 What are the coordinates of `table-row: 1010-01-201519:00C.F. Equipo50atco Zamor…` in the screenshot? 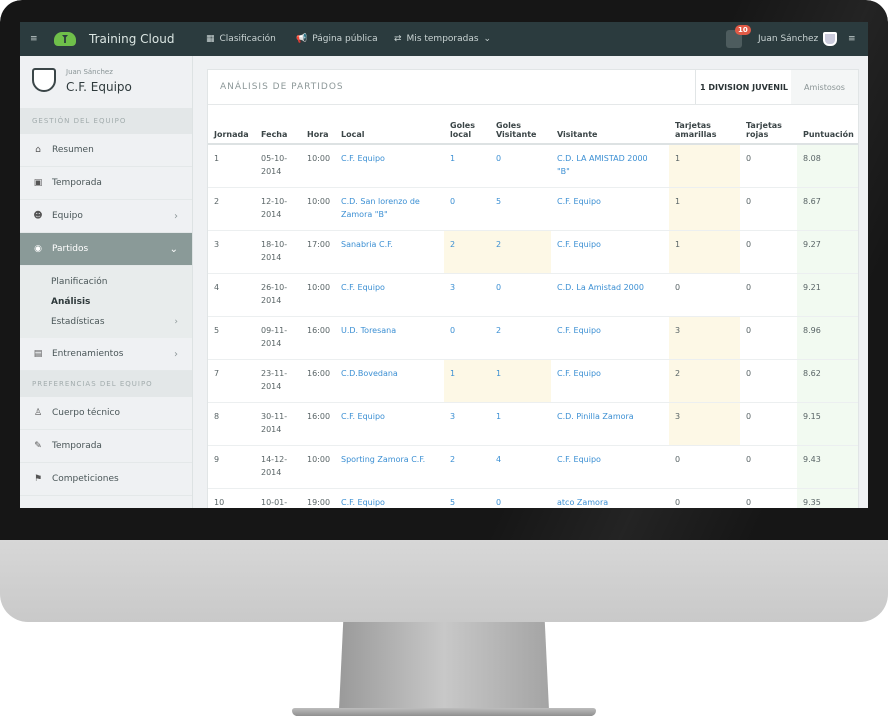 It's located at (533, 498).